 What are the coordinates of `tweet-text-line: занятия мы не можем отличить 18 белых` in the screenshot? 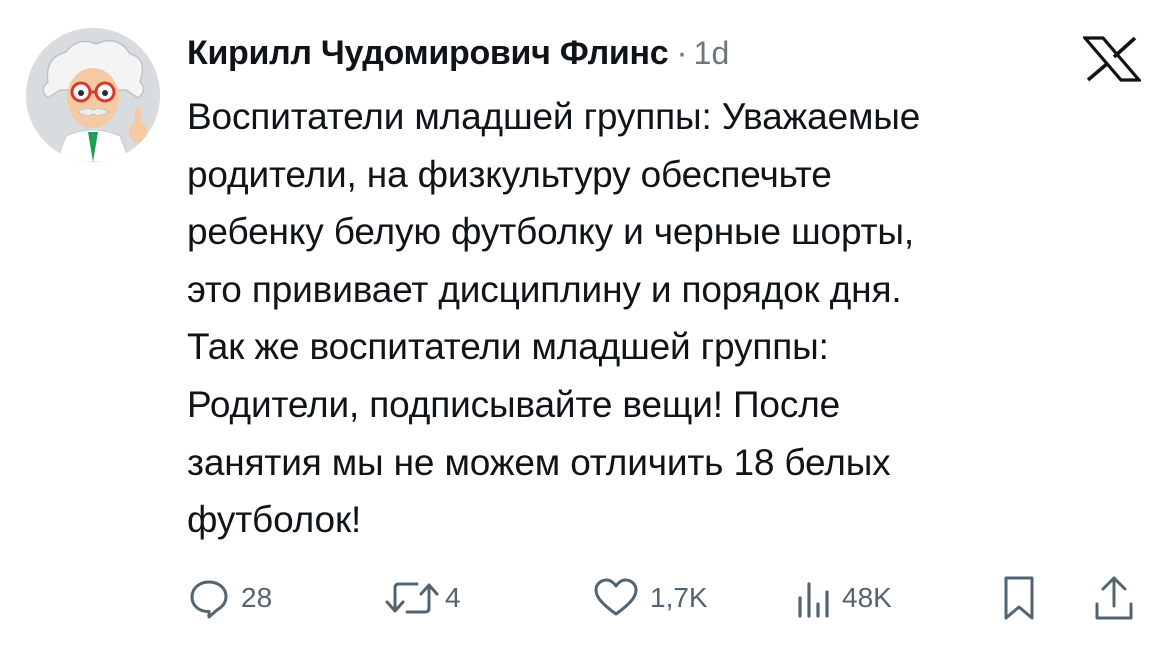 It's located at (539, 462).